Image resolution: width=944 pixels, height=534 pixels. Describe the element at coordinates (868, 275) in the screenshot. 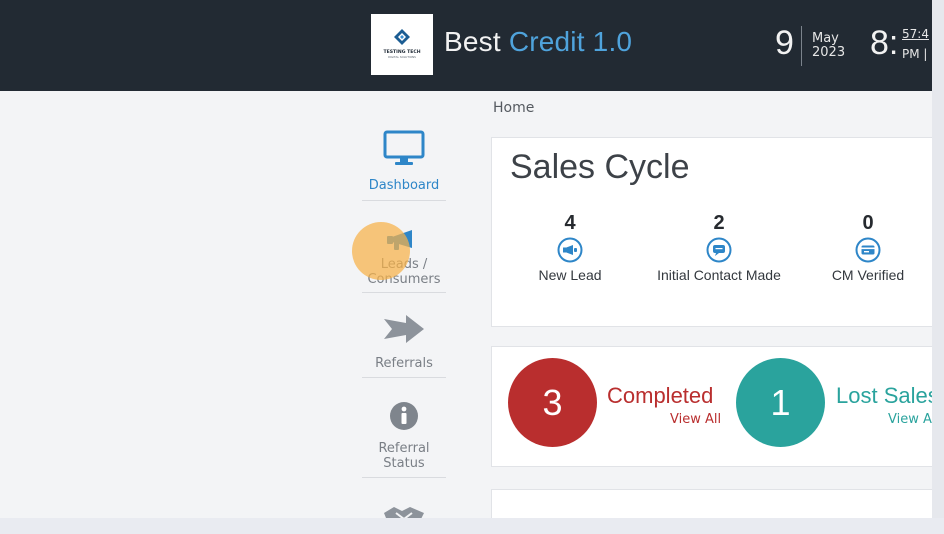

I see `stage-label: CM Verified` at that location.